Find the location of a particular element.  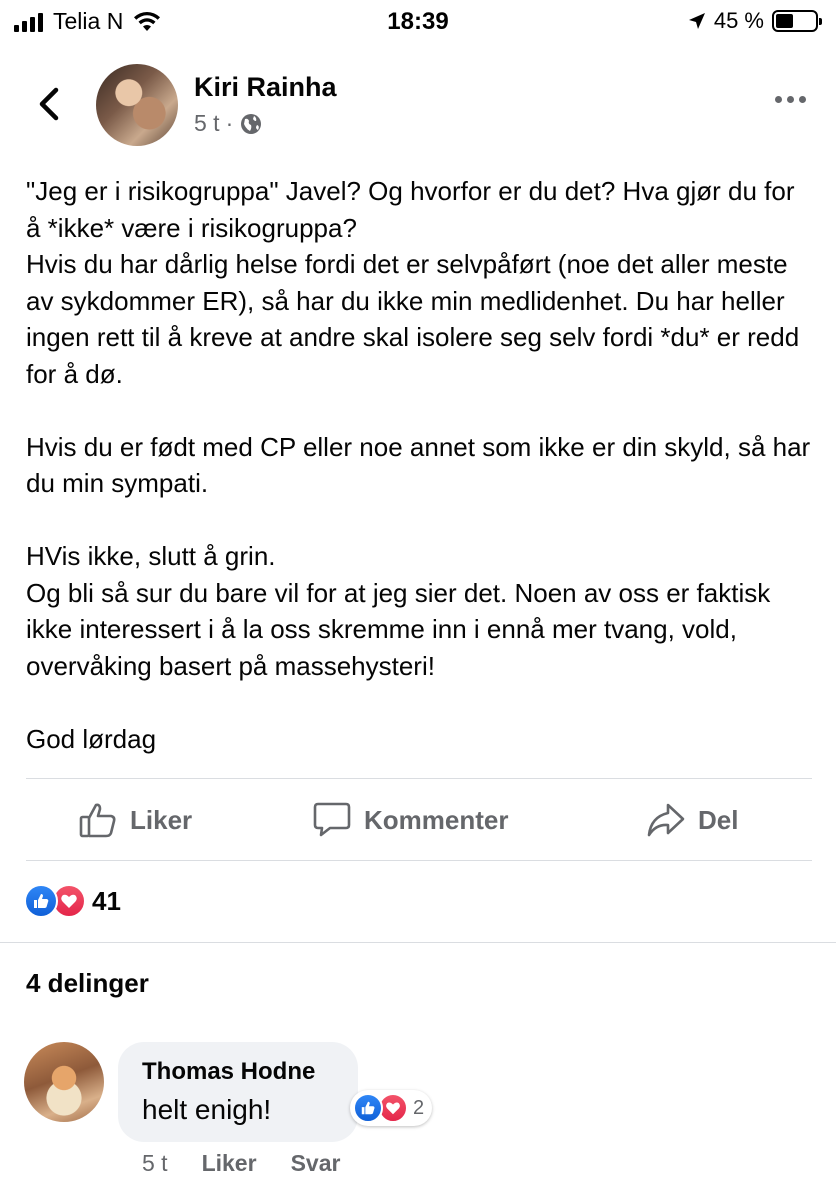

comment-label: Kommenter is located at coordinates (436, 819).